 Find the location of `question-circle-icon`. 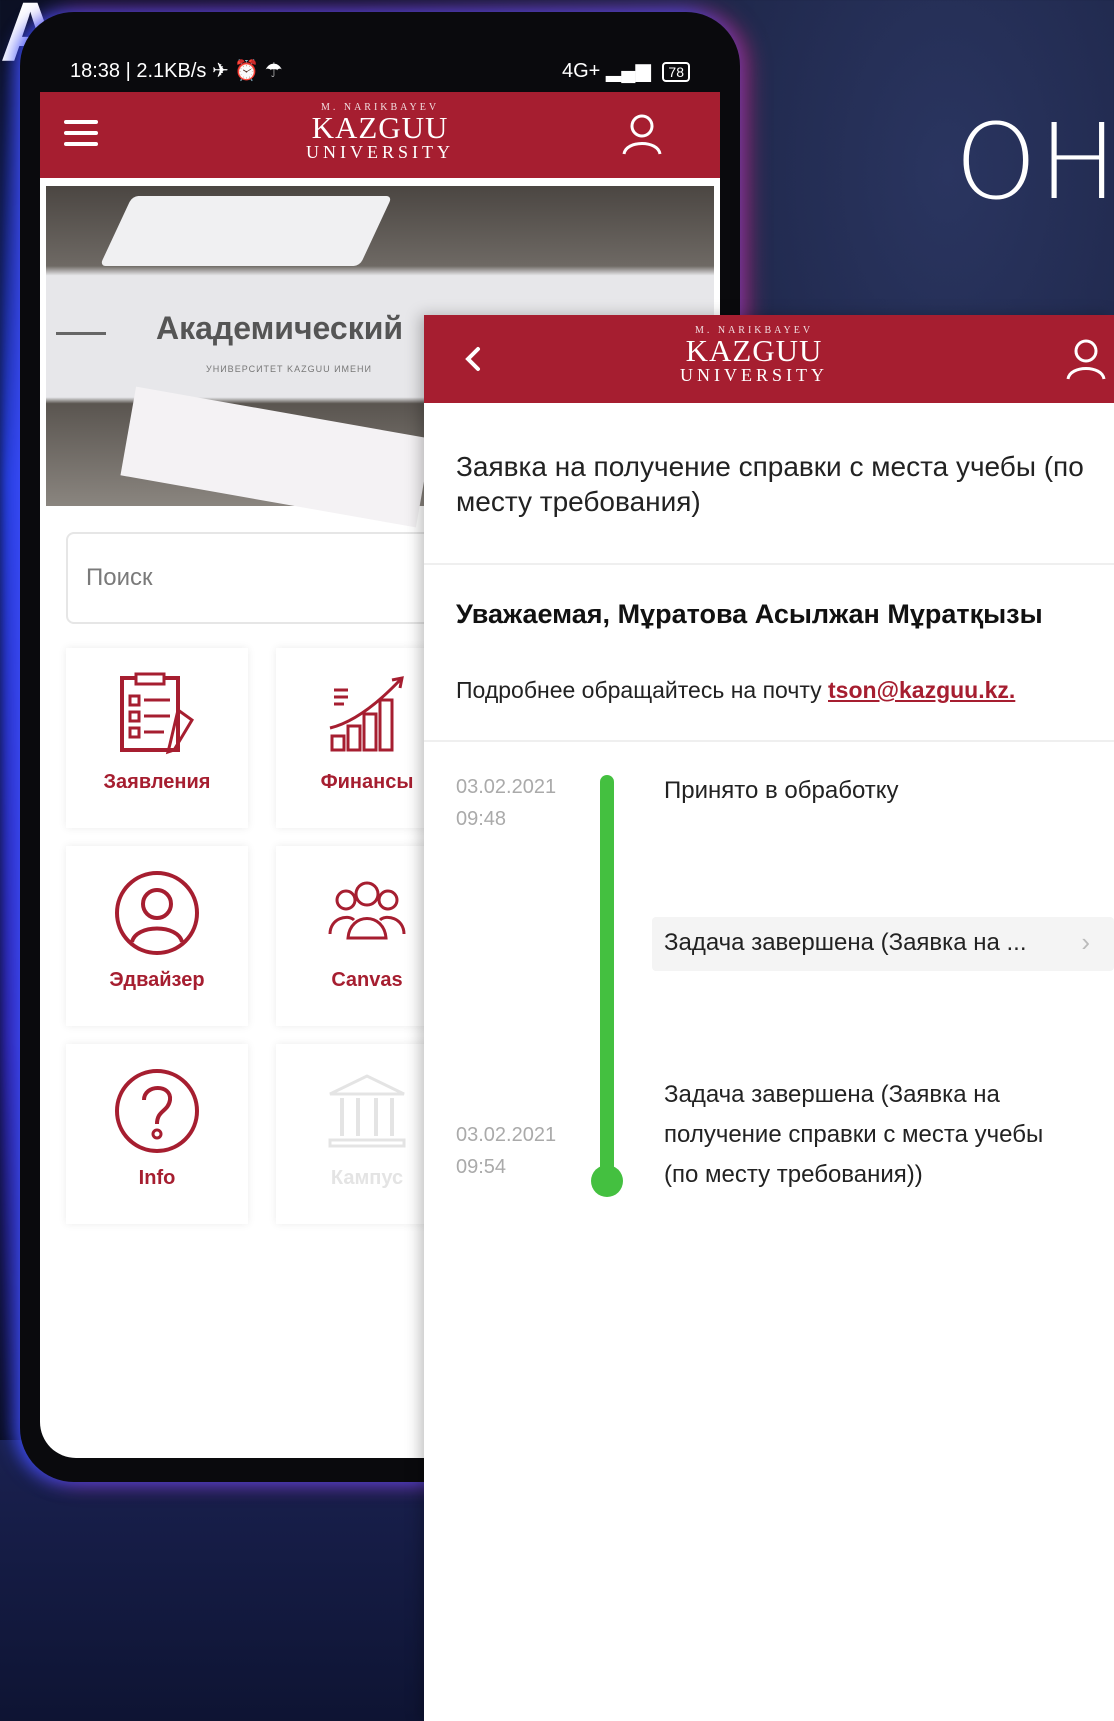

question-circle-icon is located at coordinates (157, 1111).